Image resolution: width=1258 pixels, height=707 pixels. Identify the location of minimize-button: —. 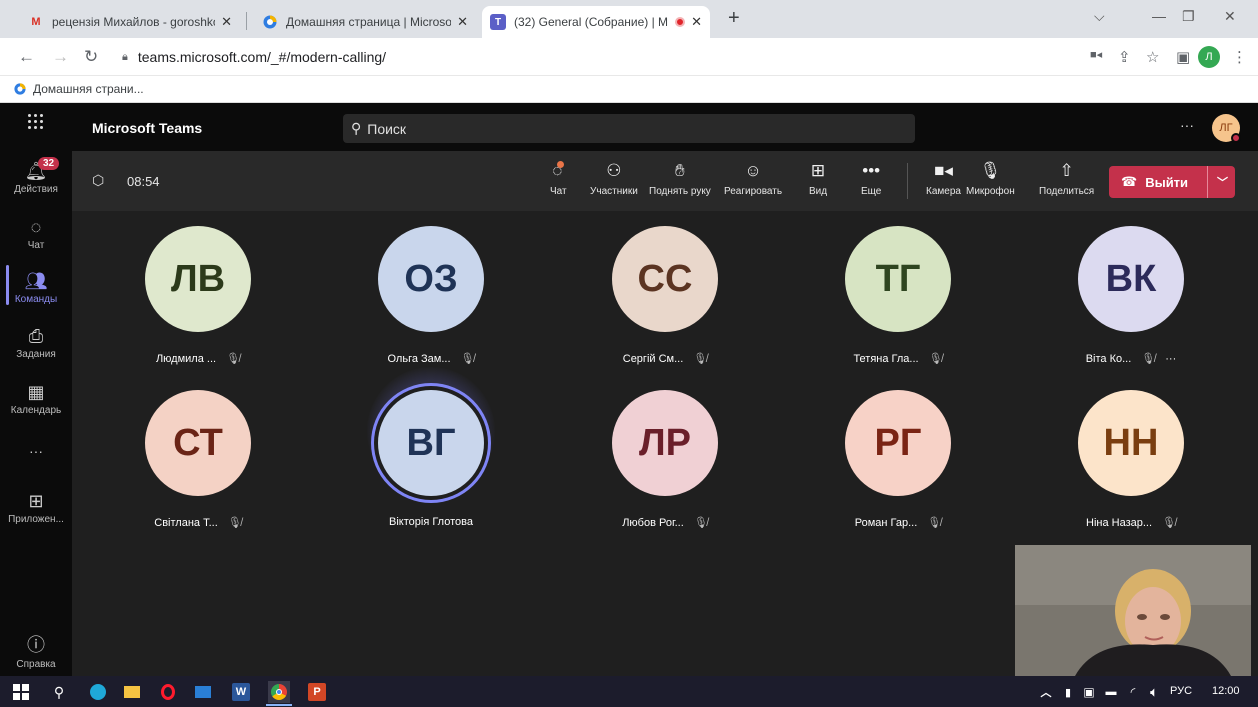
(1159, 16).